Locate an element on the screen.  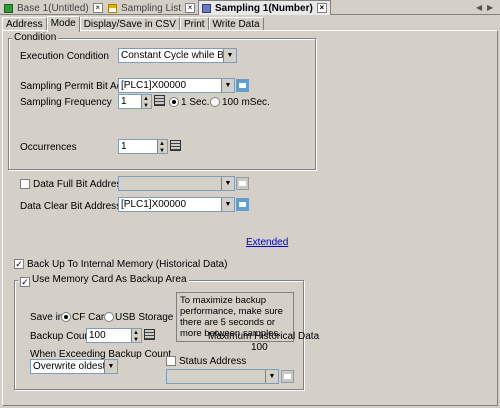
sampling-permit-address-field: [PLC1]X00000 ▼ is located at coordinates (176, 85).